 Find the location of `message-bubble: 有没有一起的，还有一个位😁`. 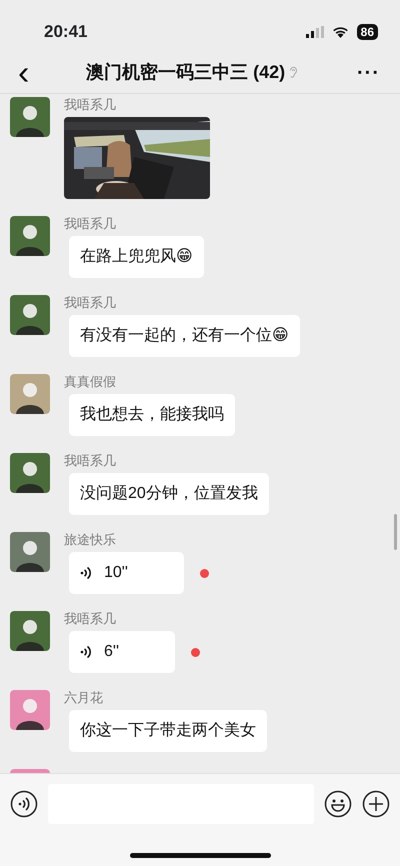

message-bubble: 有没有一起的，还有一个位😁 is located at coordinates (184, 336).